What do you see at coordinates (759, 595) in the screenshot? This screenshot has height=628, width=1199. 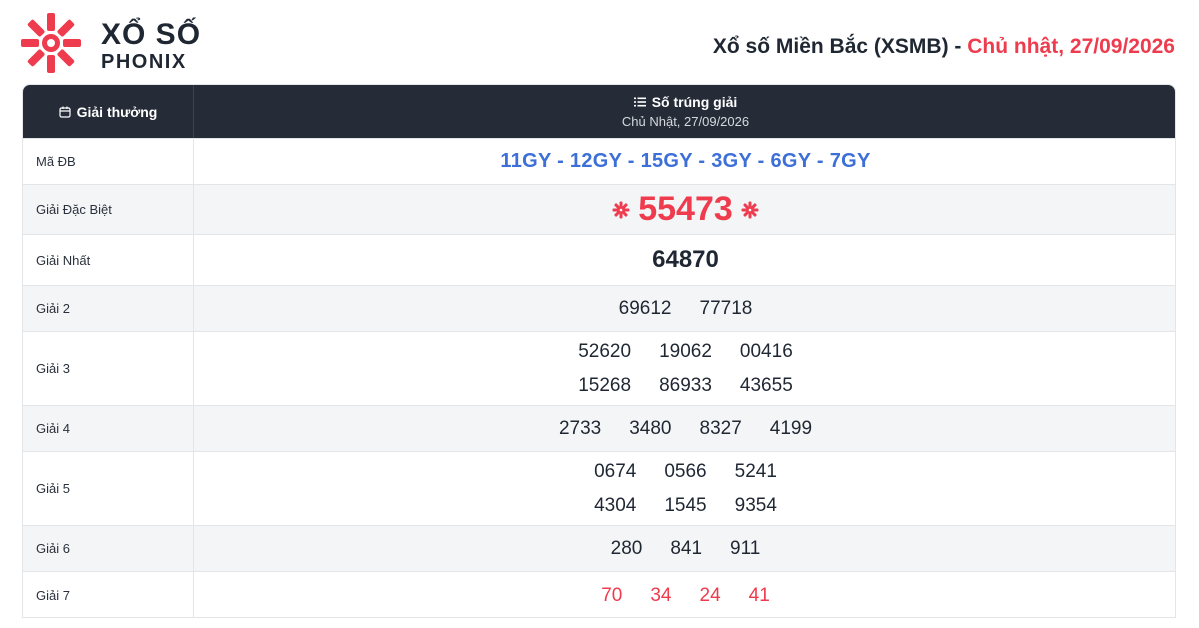 I see `prize-number: 41` at bounding box center [759, 595].